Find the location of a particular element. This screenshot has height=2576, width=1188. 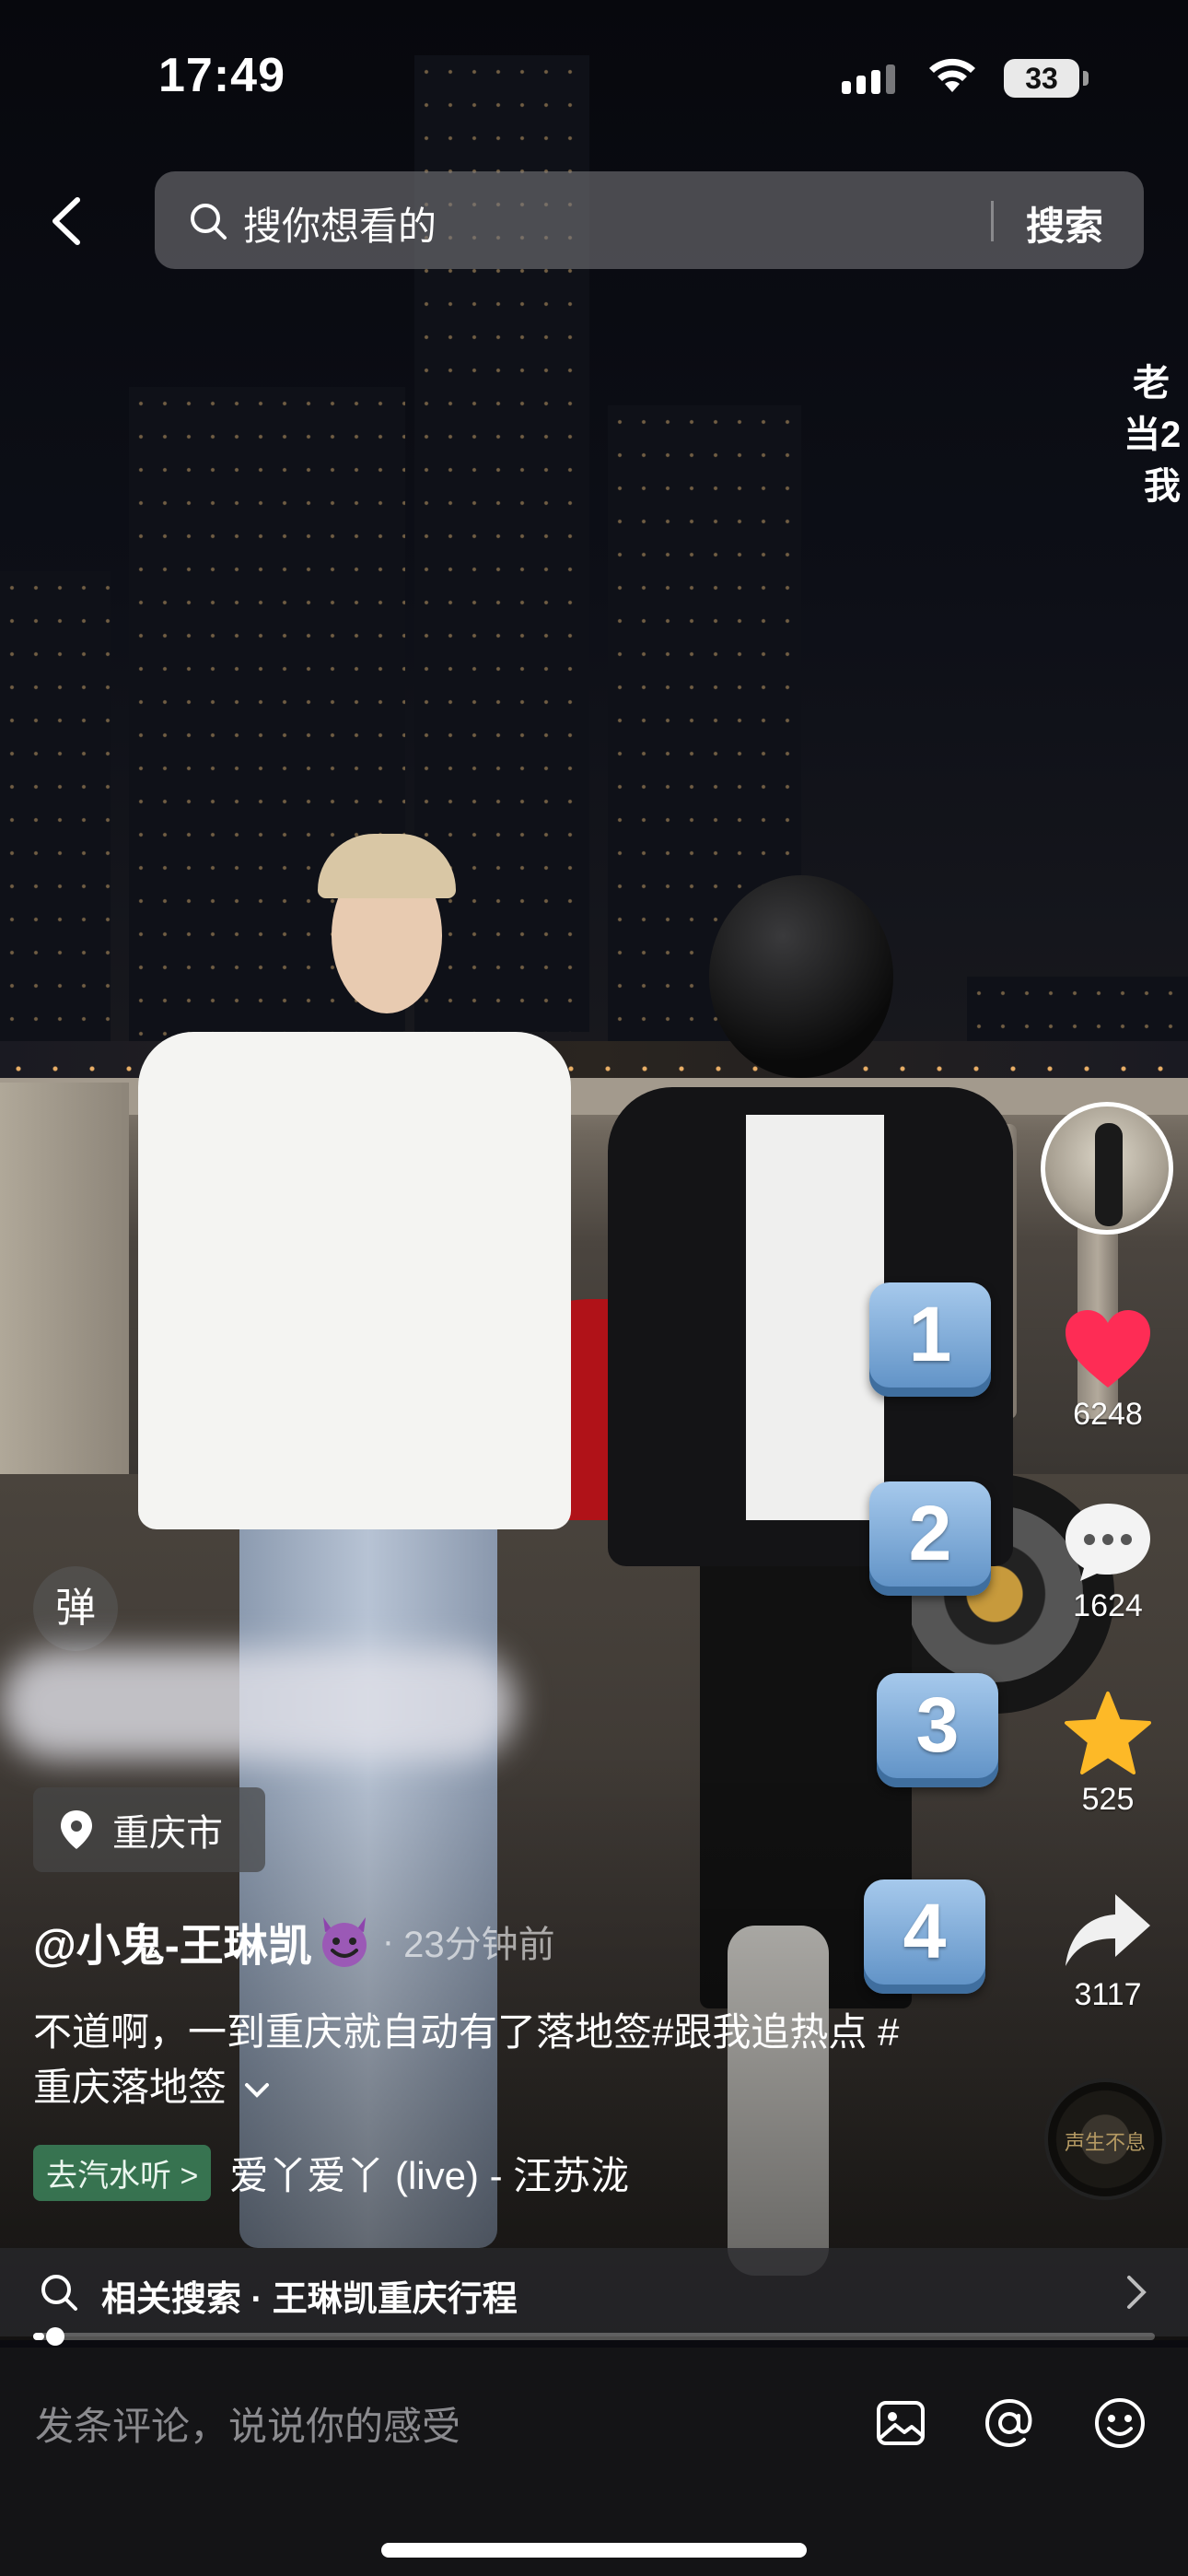

expand-chevron-icon is located at coordinates (257, 2090).